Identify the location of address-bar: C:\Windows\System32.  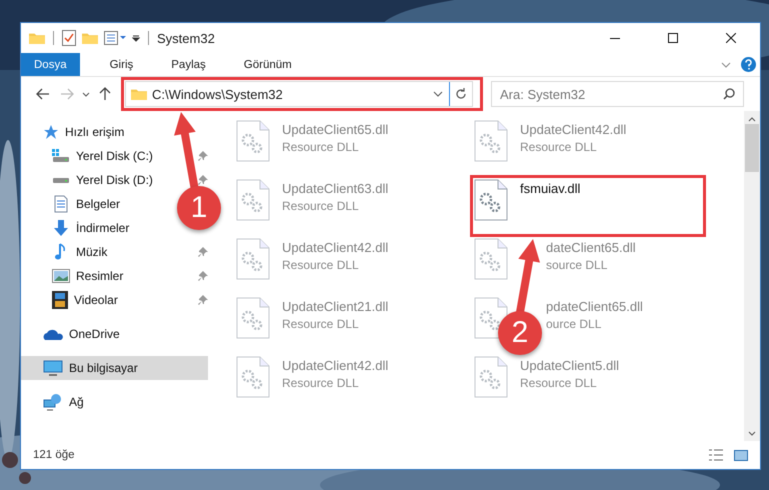
(299, 94).